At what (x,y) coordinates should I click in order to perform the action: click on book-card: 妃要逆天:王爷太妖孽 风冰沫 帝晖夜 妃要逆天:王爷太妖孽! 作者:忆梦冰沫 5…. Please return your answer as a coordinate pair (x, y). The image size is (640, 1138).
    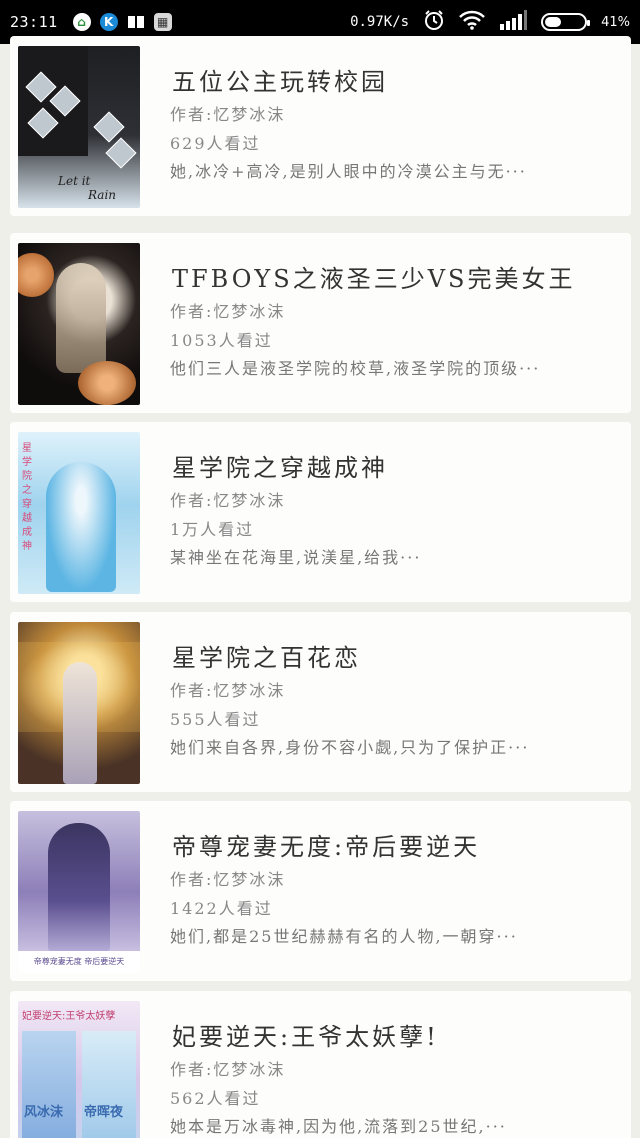
    Looking at the image, I should click on (320, 1064).